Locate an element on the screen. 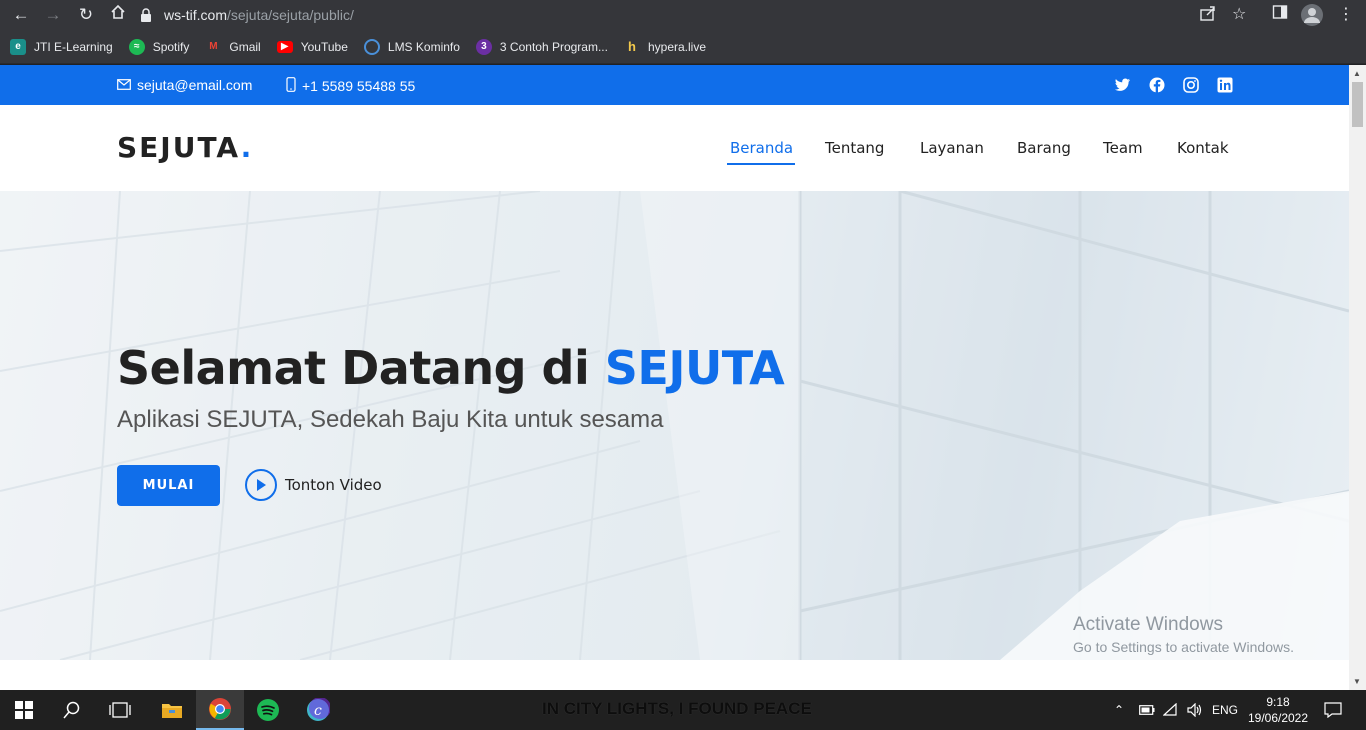 This screenshot has height=730, width=1366. language-indicator: ENG is located at coordinates (1225, 710).